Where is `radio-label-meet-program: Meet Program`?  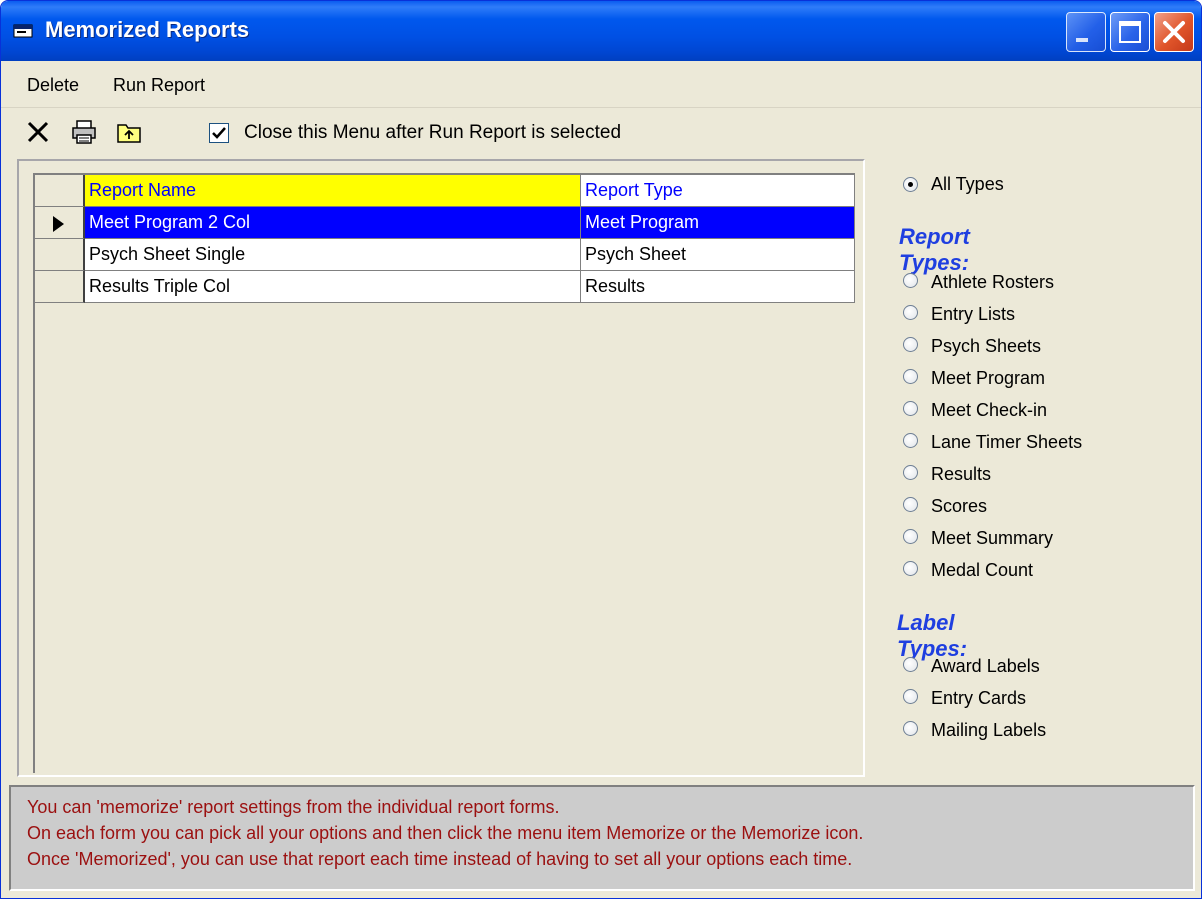
radio-label-meet-program: Meet Program is located at coordinates (988, 378).